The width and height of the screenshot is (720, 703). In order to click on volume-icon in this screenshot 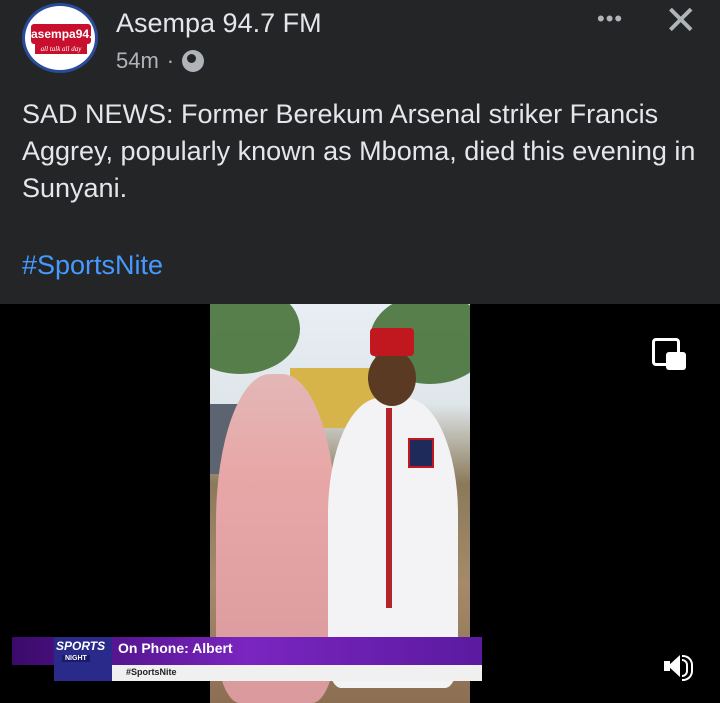, I will do `click(679, 666)`.